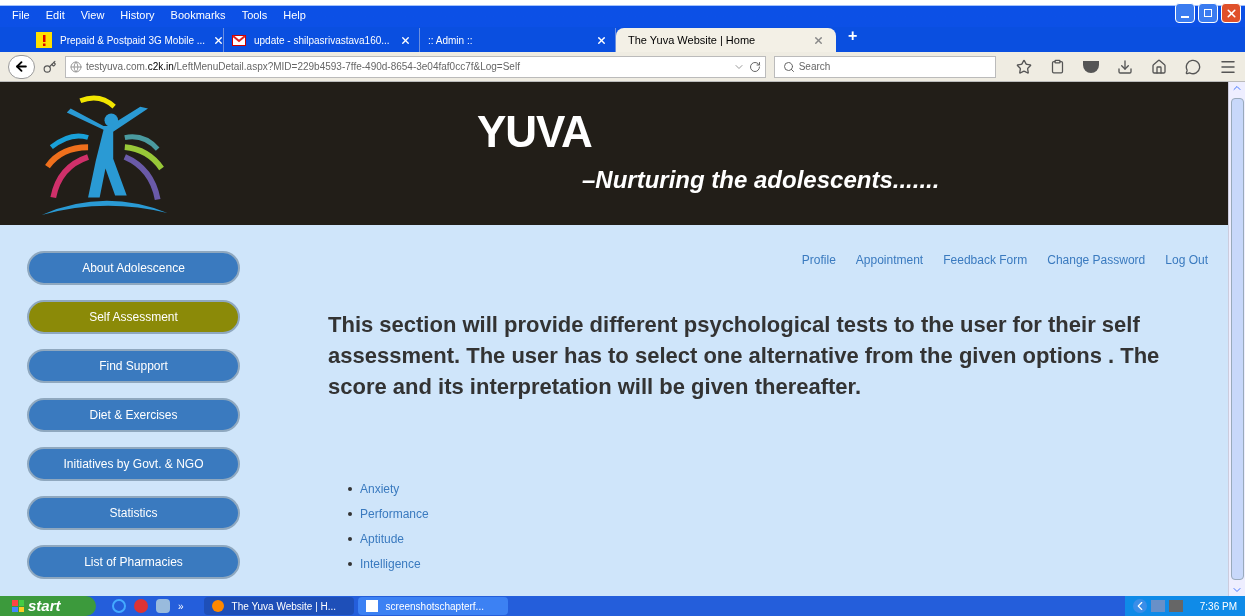  I want to click on more-icon: », so click(181, 606).